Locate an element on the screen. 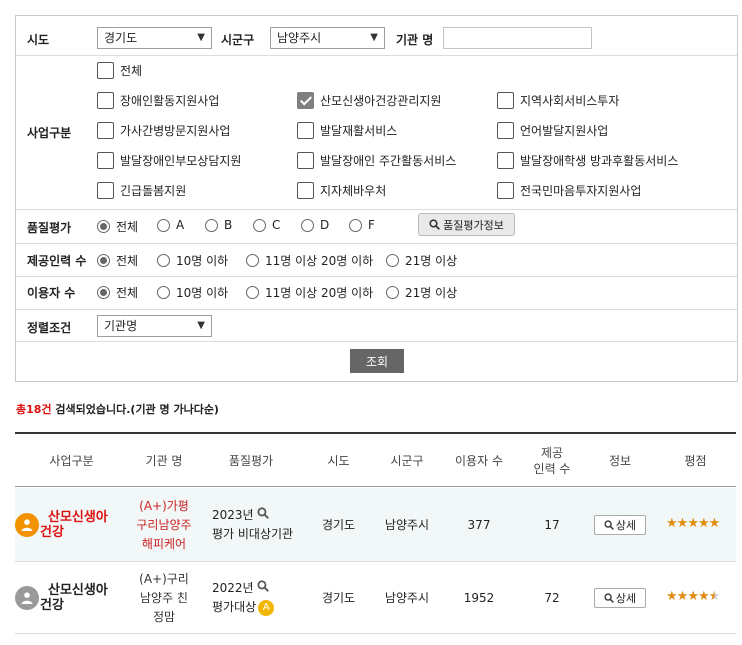 The image size is (742, 645). radio-quality-b: B is located at coordinates (218, 225).